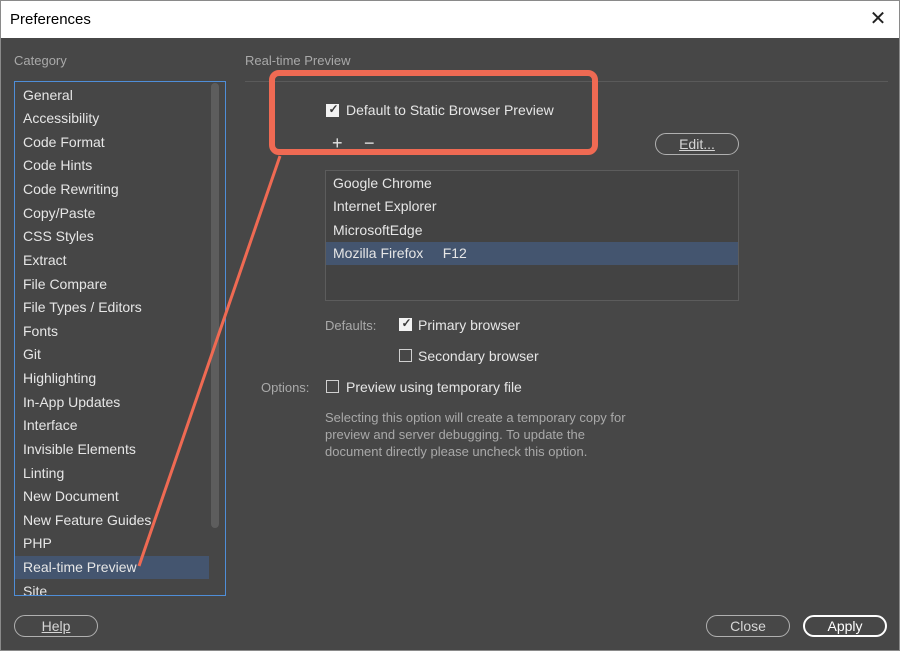 This screenshot has height=651, width=900. I want to click on secondary-browser-label: Secondary browser, so click(478, 356).